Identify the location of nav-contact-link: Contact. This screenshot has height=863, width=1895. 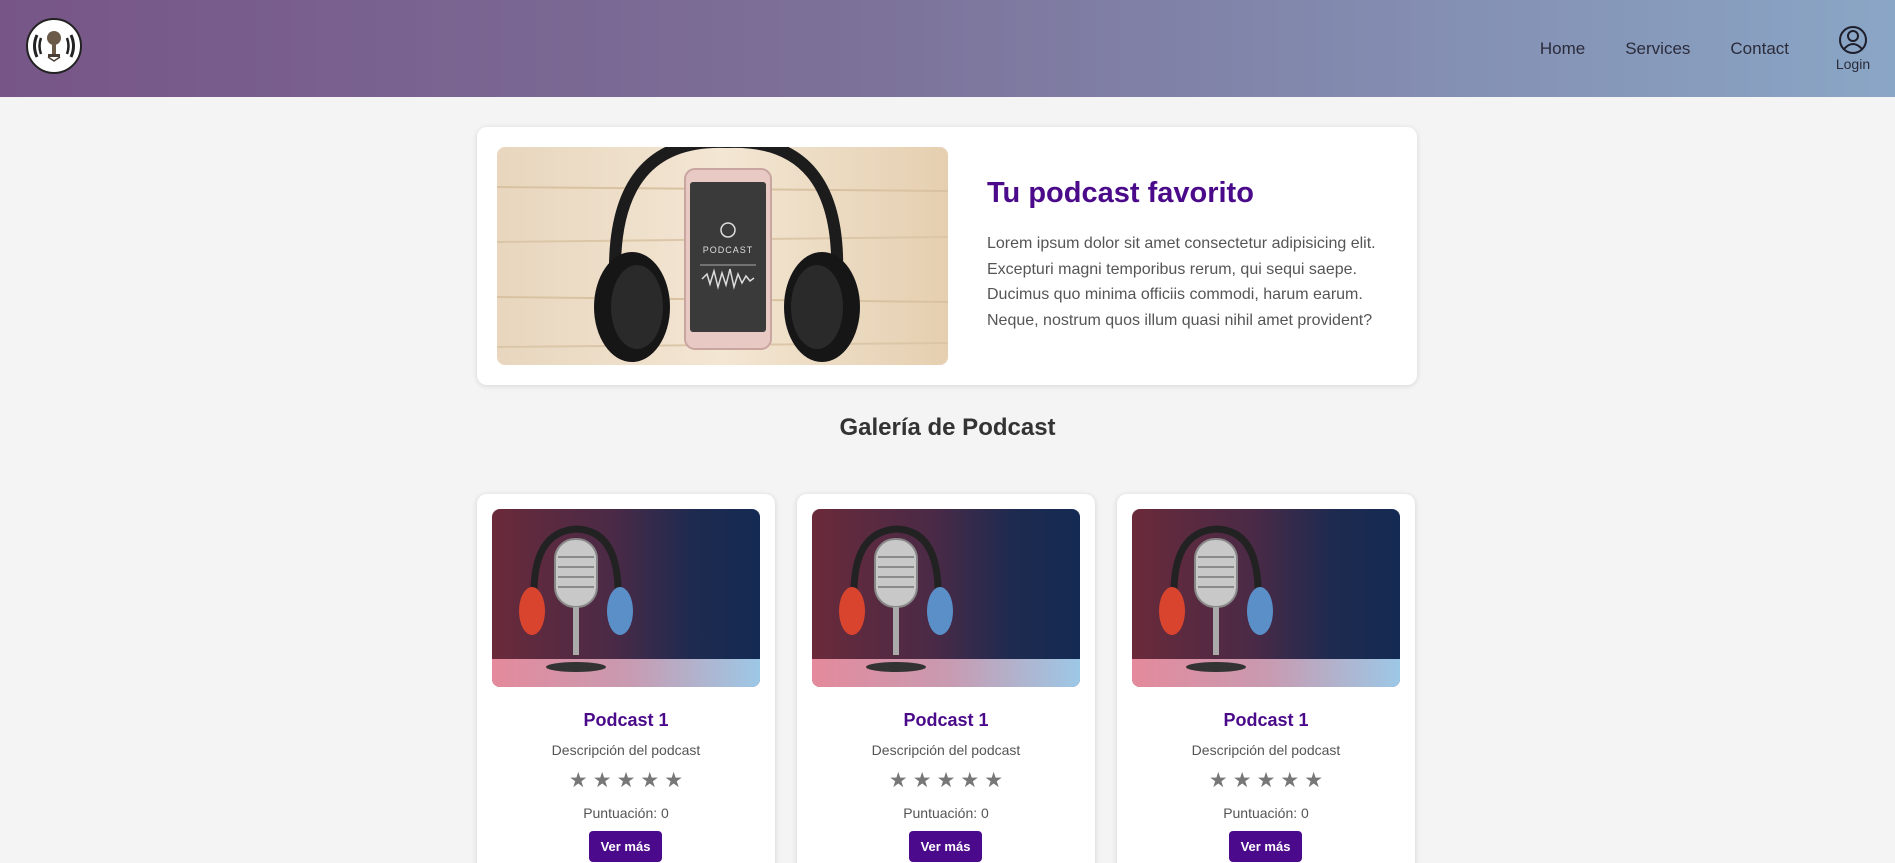
(1759, 49).